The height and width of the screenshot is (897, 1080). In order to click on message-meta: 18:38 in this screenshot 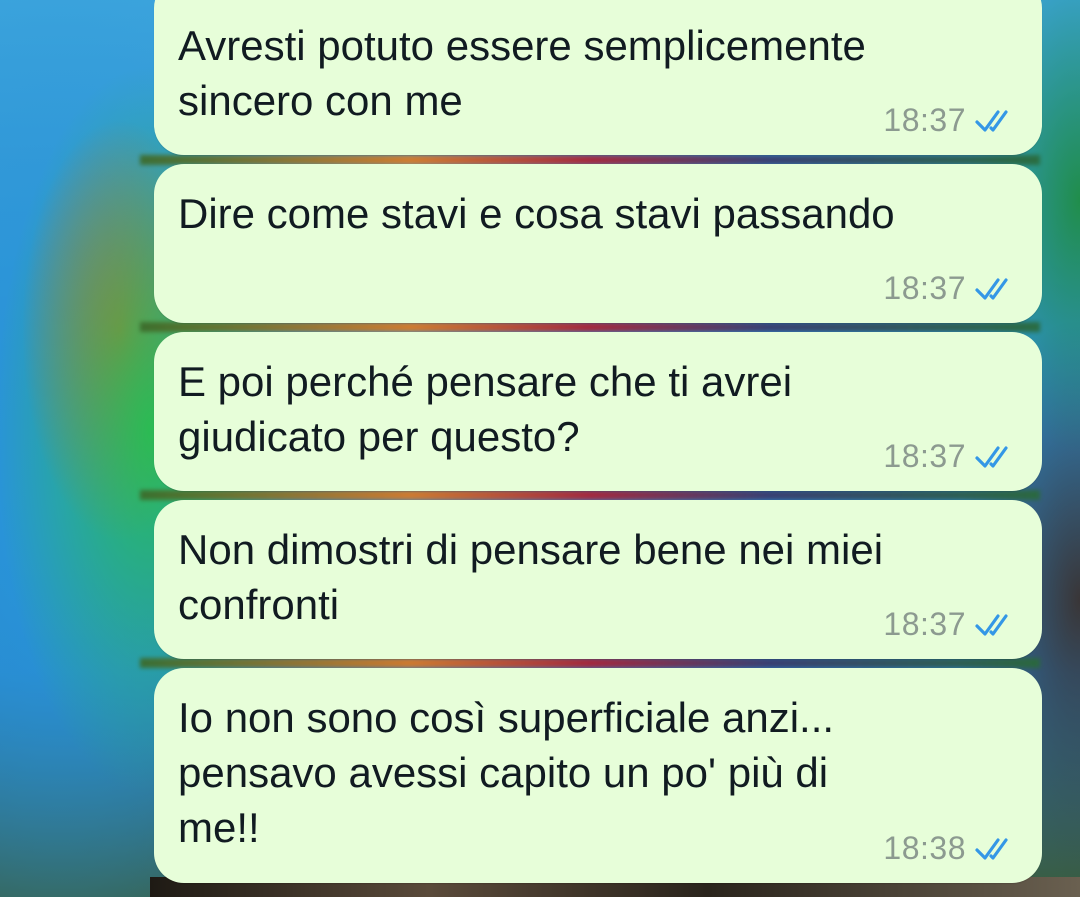, I will do `click(950, 848)`.